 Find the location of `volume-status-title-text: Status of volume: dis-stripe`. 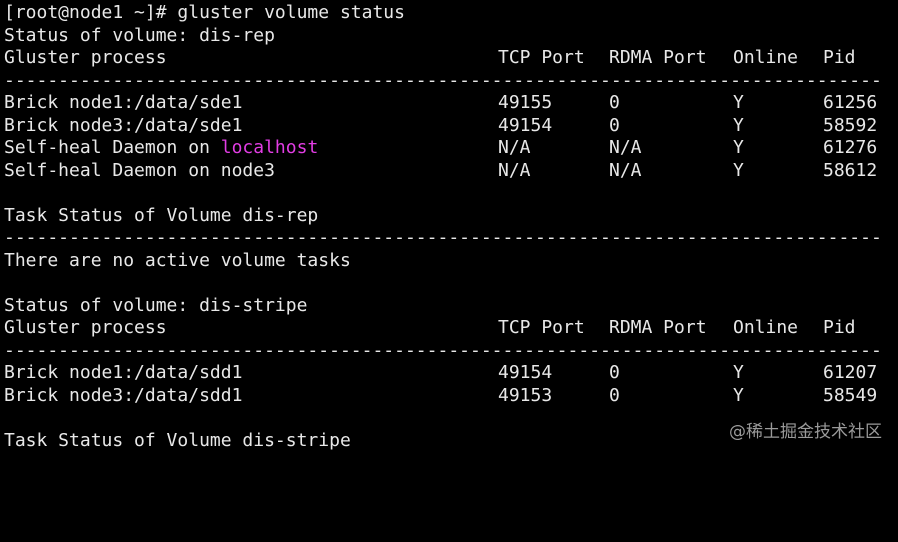

volume-status-title-text: Status of volume: dis-stripe is located at coordinates (156, 305).